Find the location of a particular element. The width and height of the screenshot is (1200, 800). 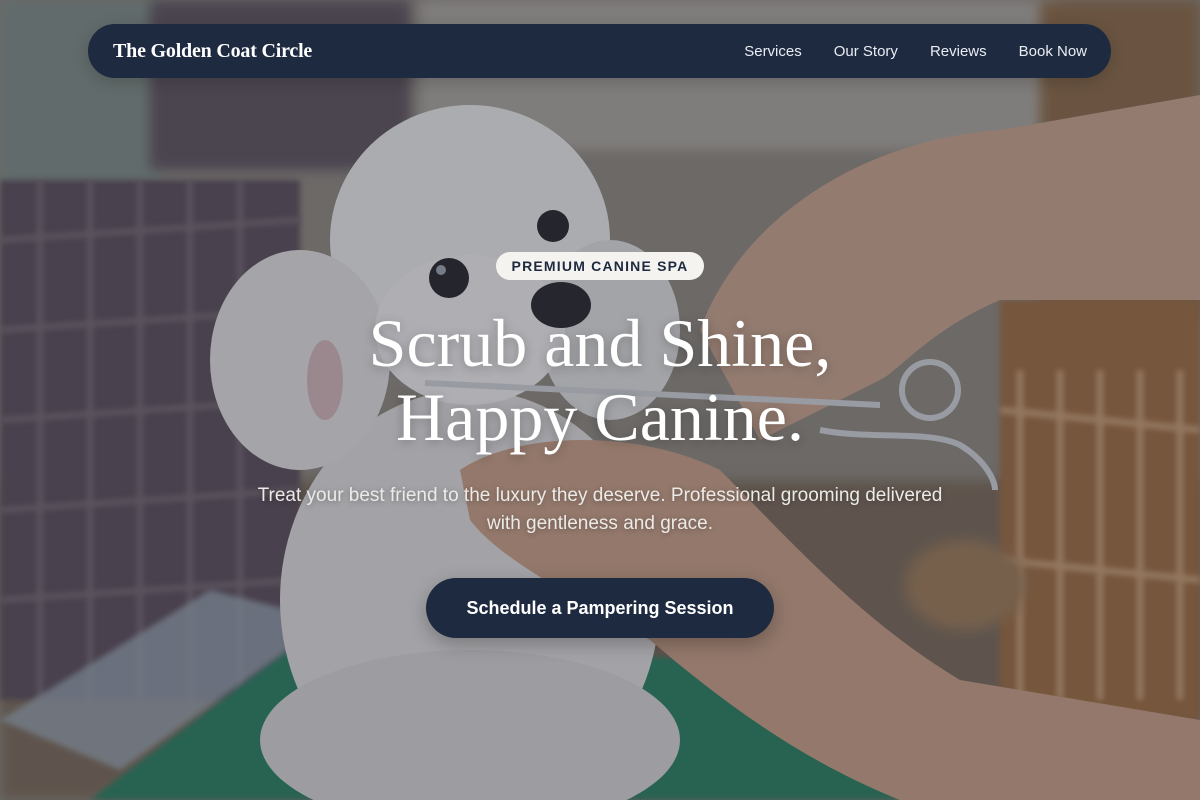

schedule-session-button: Schedule a Pampering Session is located at coordinates (600, 608).